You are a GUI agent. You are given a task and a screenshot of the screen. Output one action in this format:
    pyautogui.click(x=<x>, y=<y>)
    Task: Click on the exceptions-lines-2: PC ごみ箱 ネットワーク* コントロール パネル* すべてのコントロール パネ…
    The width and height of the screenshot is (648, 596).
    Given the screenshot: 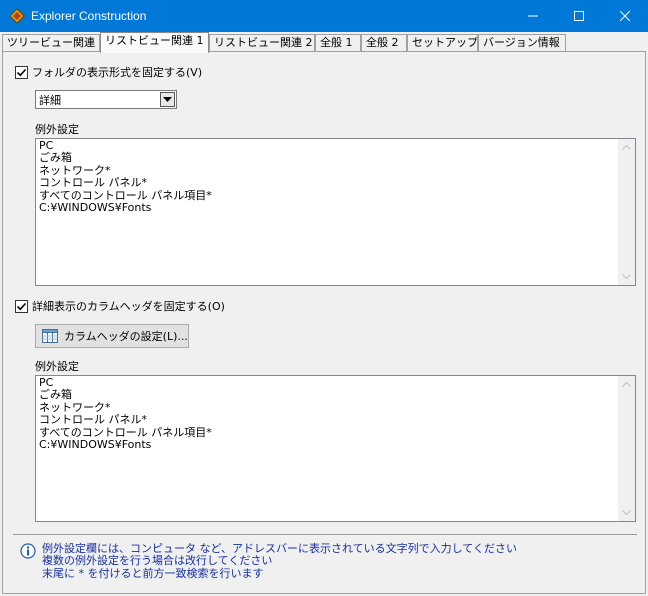 What is the action you would take?
    pyautogui.click(x=125, y=414)
    